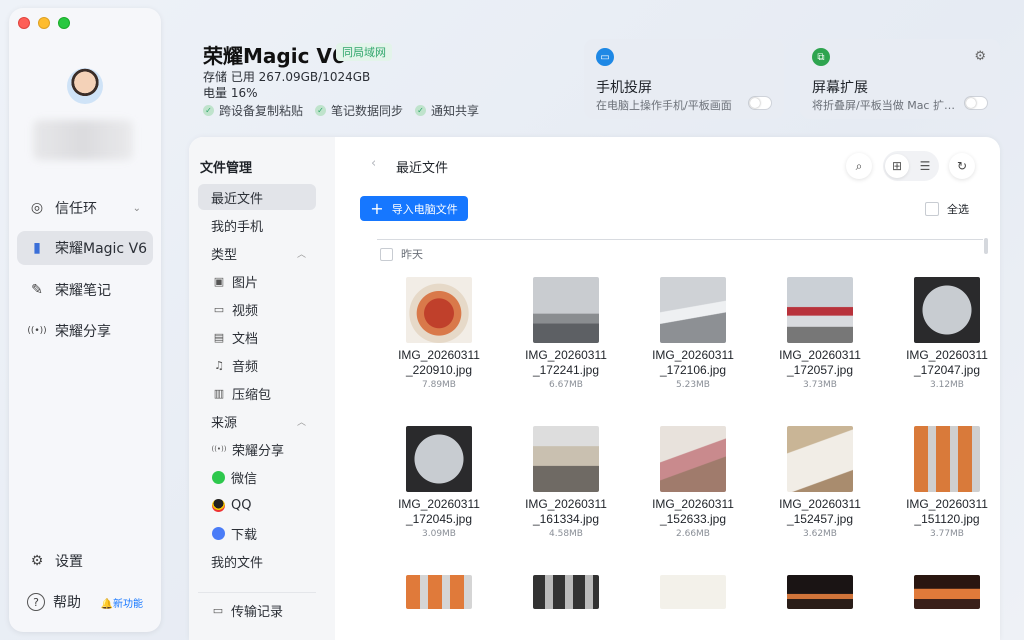 This screenshot has height=640, width=1024. Describe the element at coordinates (137, 208) in the screenshot. I see `chevron-down-icon: ⌄` at that location.